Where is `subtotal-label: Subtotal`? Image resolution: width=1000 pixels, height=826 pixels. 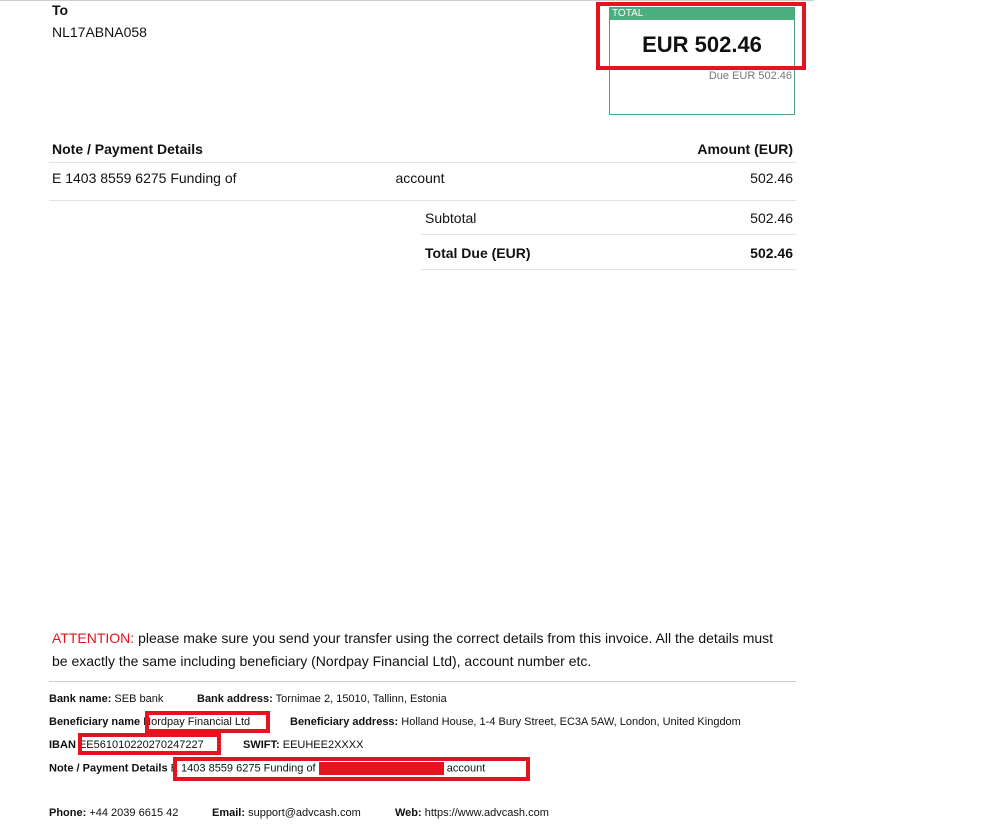 subtotal-label: Subtotal is located at coordinates (451, 218).